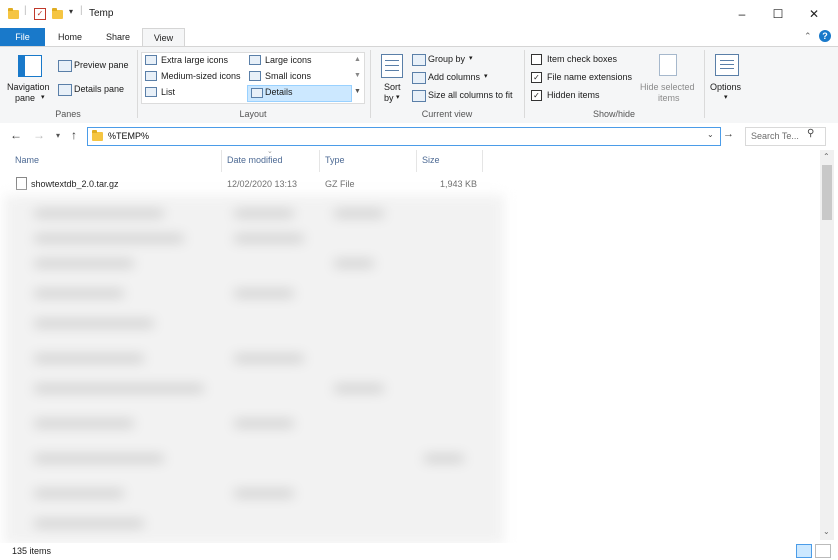 The width and height of the screenshot is (838, 560). I want to click on column-header-size: Size, so click(431, 160).